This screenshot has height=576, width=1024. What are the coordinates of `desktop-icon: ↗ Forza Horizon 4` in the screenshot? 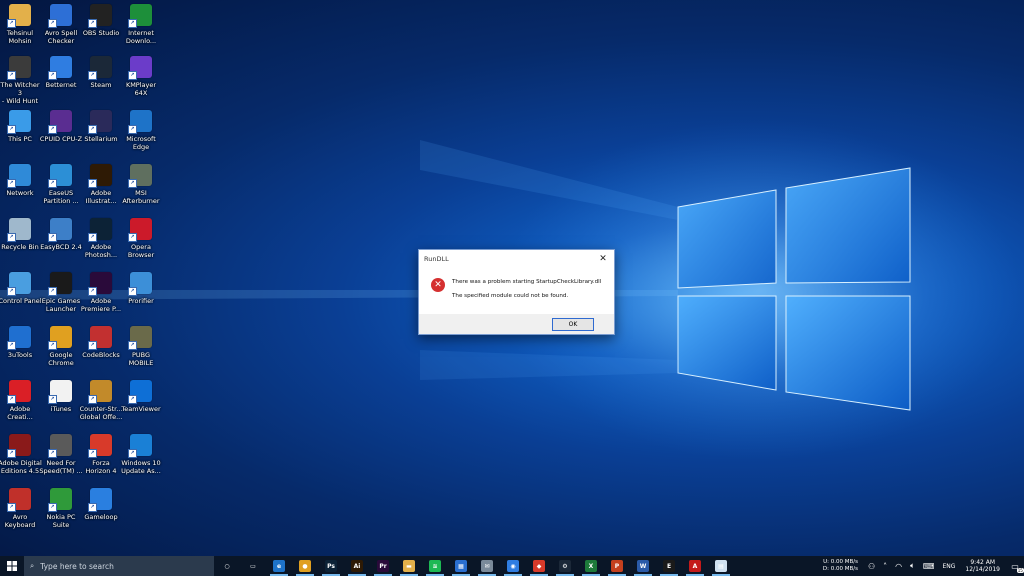 It's located at (101, 462).